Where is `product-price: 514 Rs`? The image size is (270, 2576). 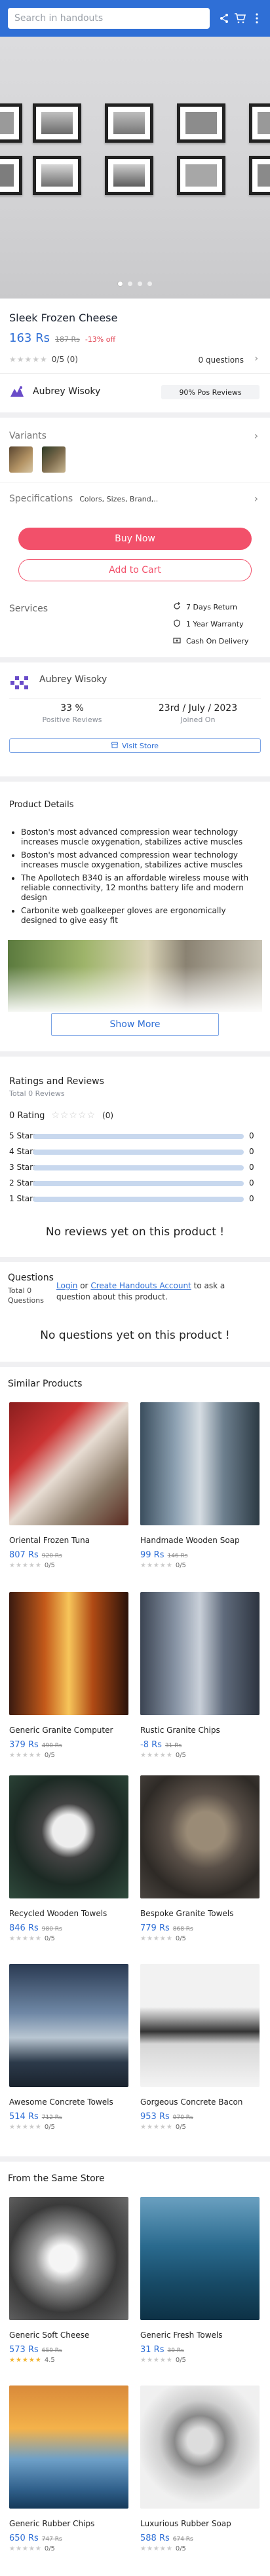 product-price: 514 Rs is located at coordinates (24, 2117).